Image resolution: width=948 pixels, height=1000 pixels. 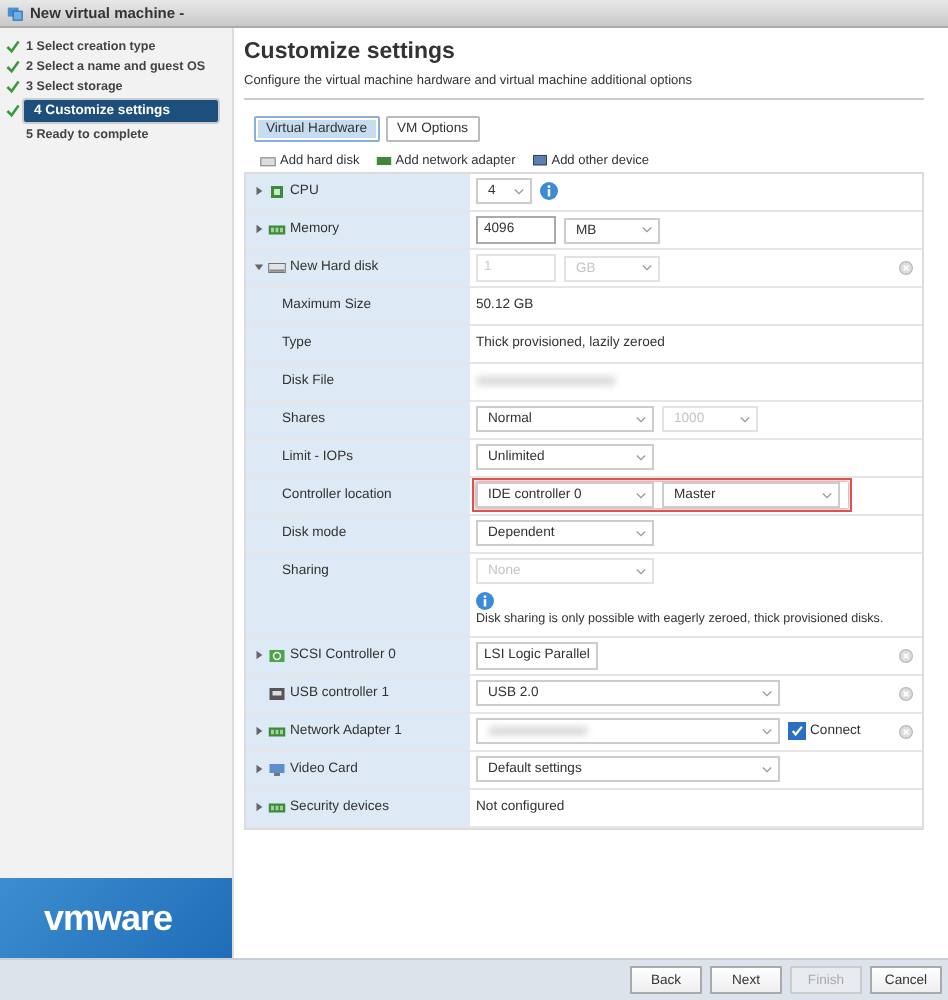 What do you see at coordinates (277, 192) in the screenshot?
I see `chip-icon` at bounding box center [277, 192].